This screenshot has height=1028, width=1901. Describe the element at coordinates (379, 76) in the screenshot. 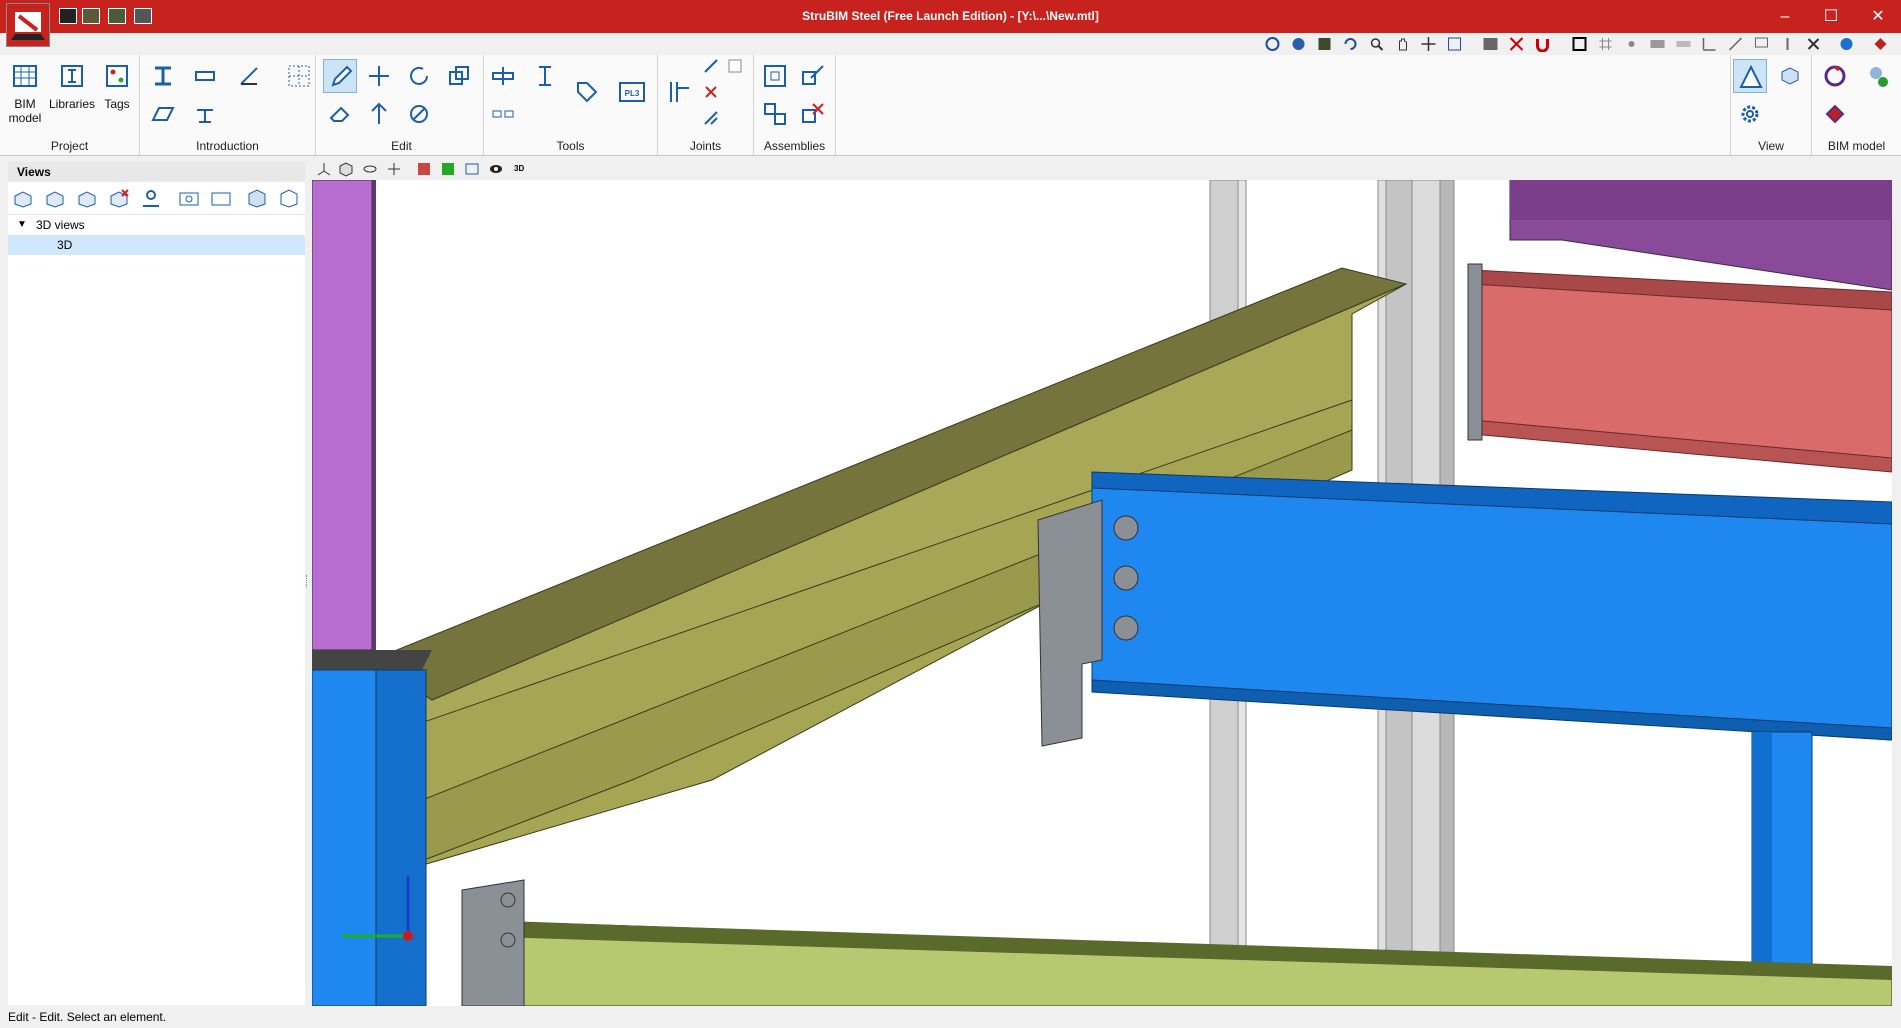

I see `move-button` at that location.